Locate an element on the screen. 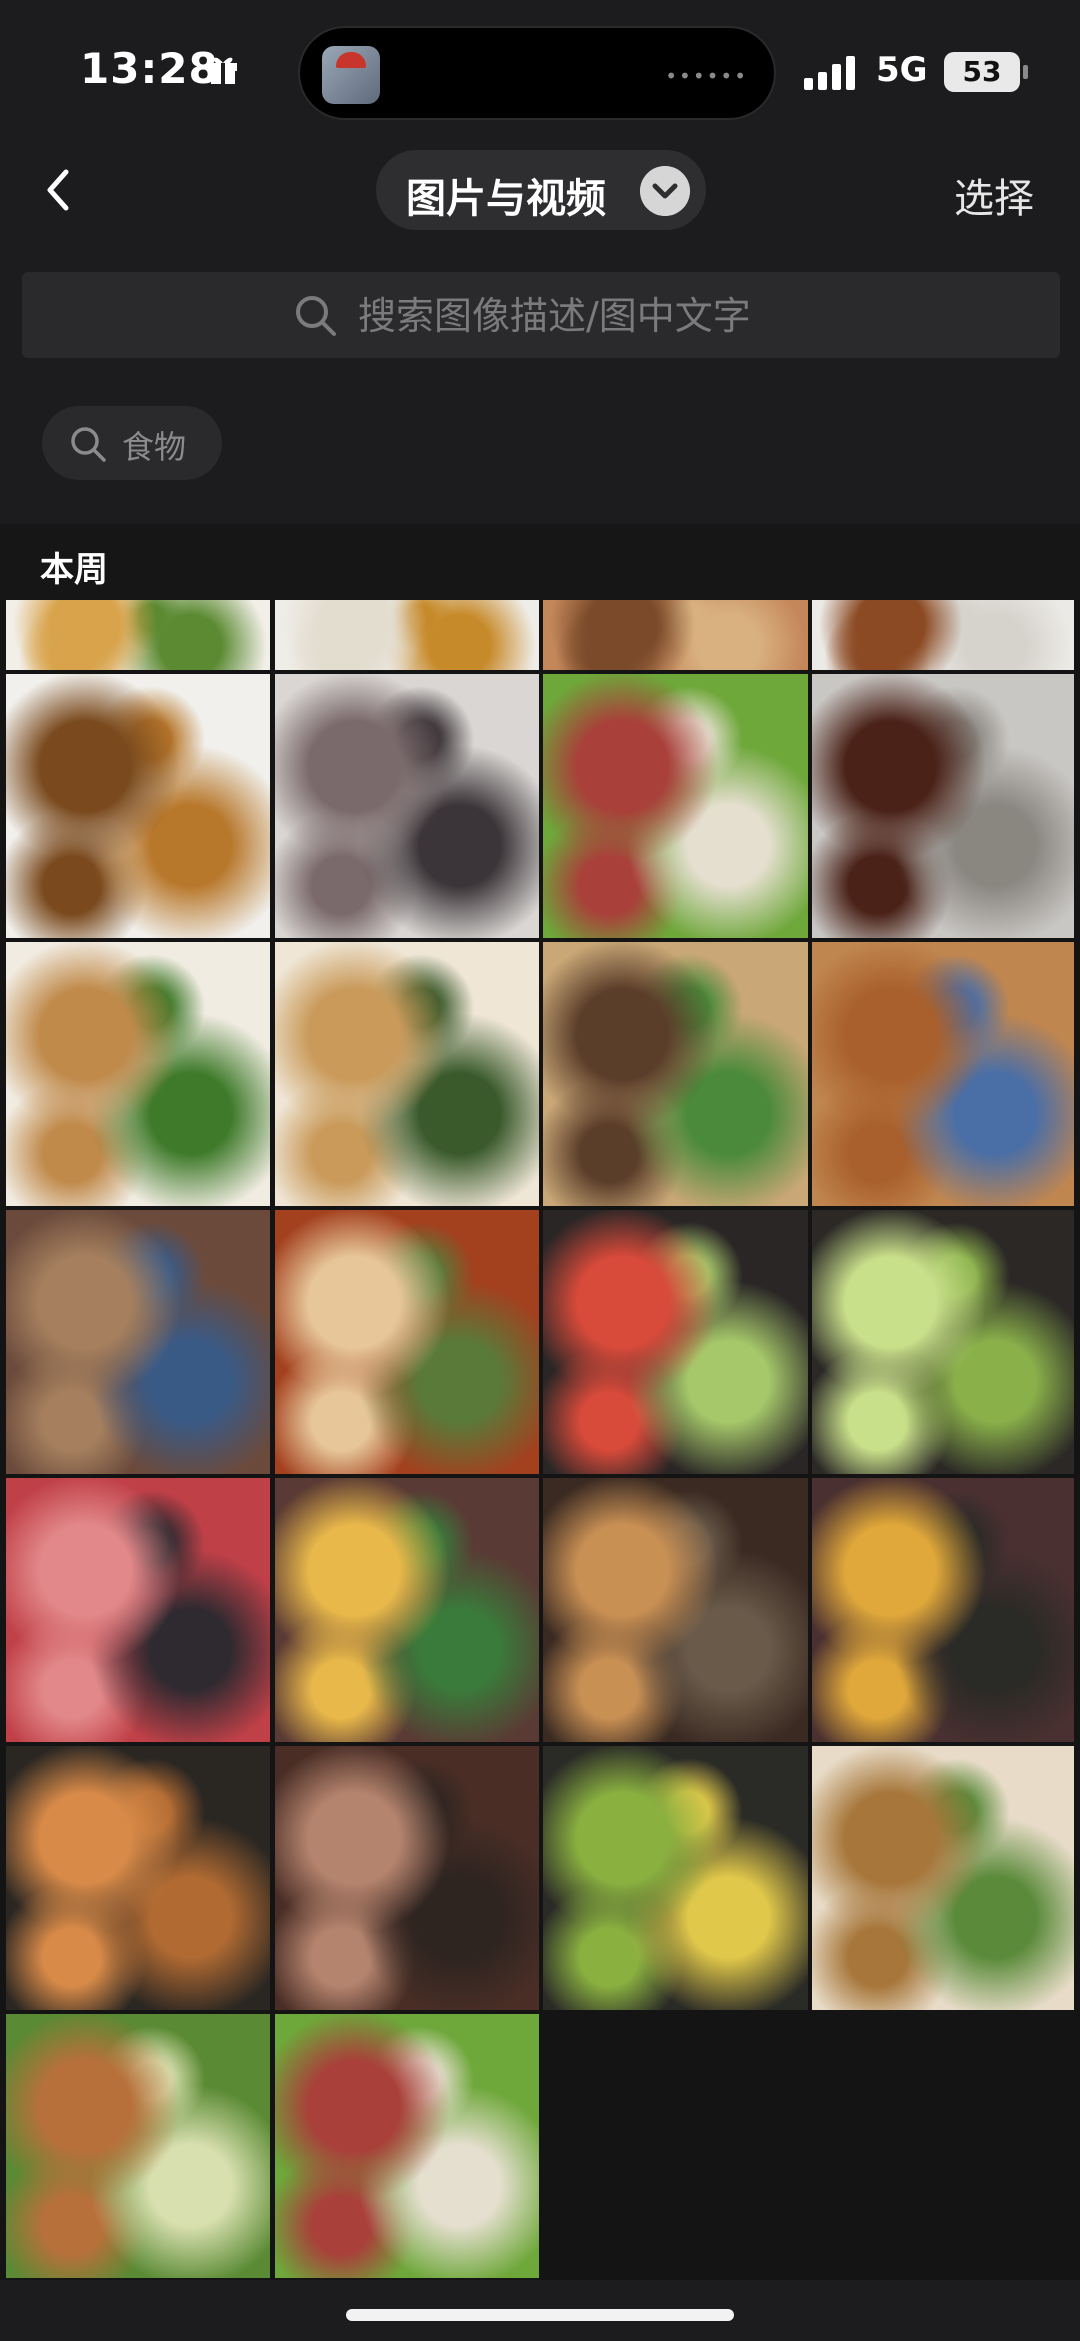 The height and width of the screenshot is (2341, 1080). photo-thumbnail-cucumber-fungus is located at coordinates (675, 1878).